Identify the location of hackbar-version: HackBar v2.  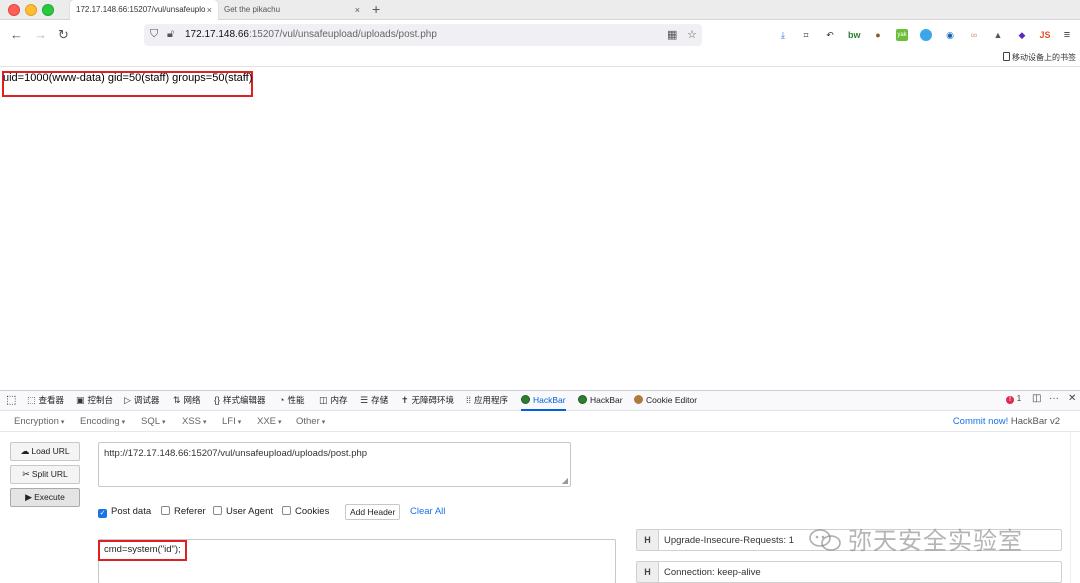
(1035, 421).